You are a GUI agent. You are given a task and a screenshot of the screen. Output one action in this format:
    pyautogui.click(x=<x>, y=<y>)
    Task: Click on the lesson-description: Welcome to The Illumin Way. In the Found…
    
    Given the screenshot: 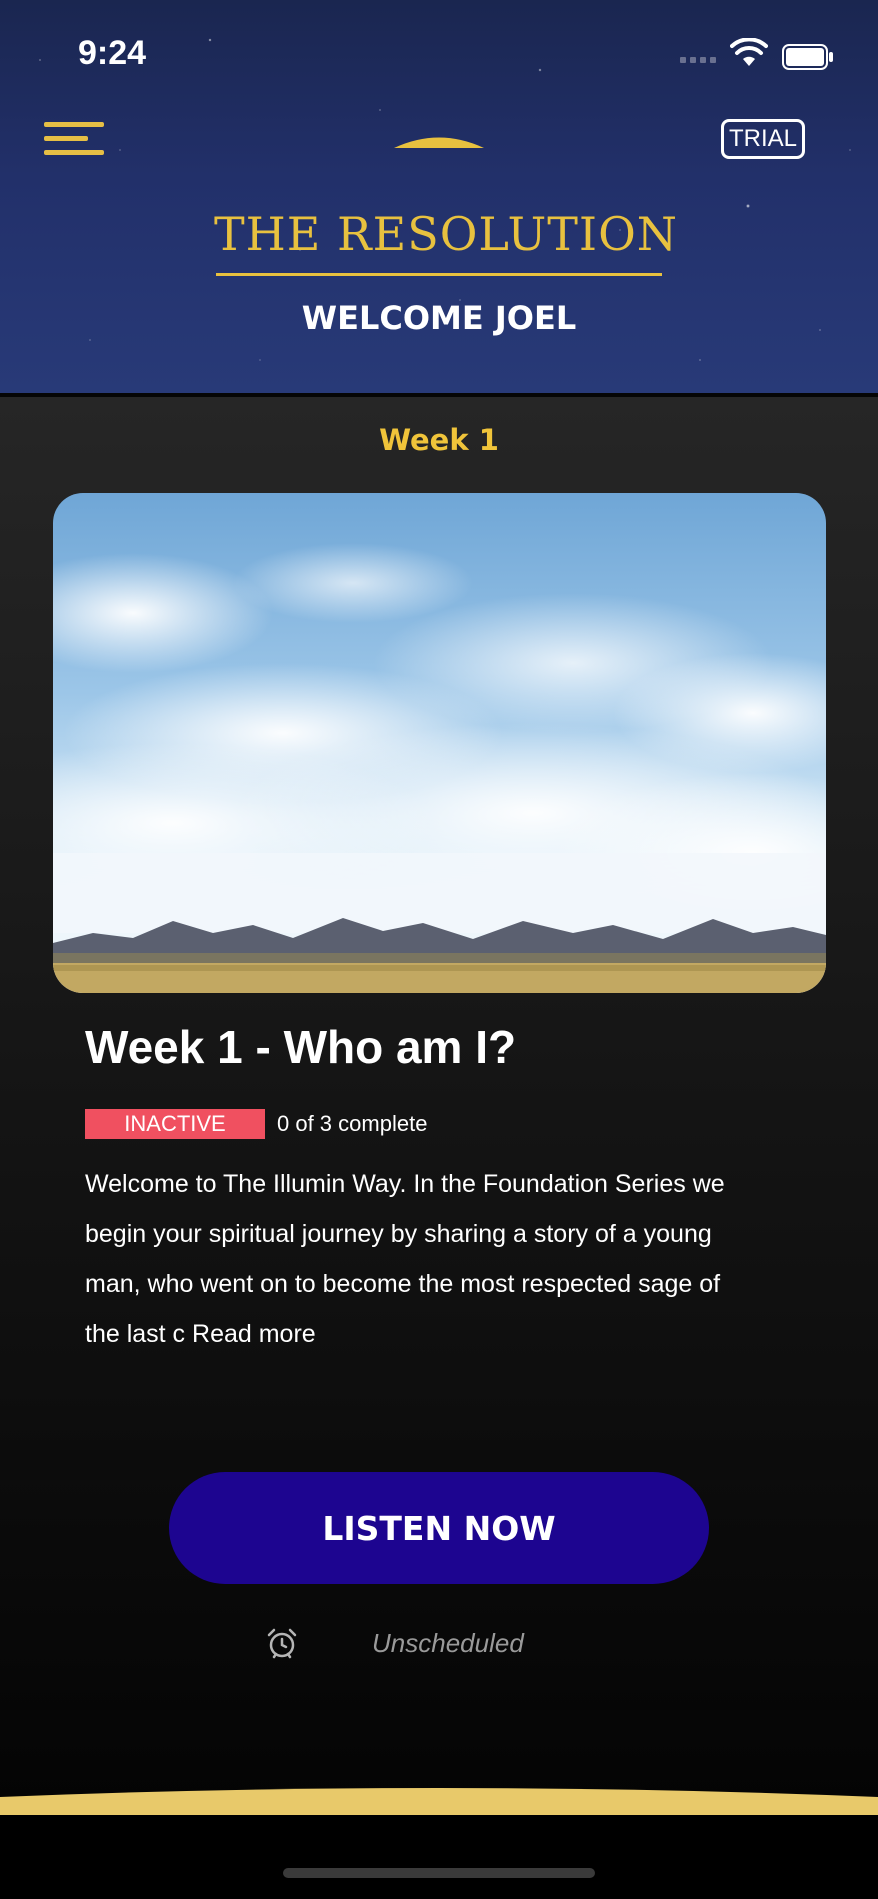 What is the action you would take?
    pyautogui.click(x=405, y=1259)
    